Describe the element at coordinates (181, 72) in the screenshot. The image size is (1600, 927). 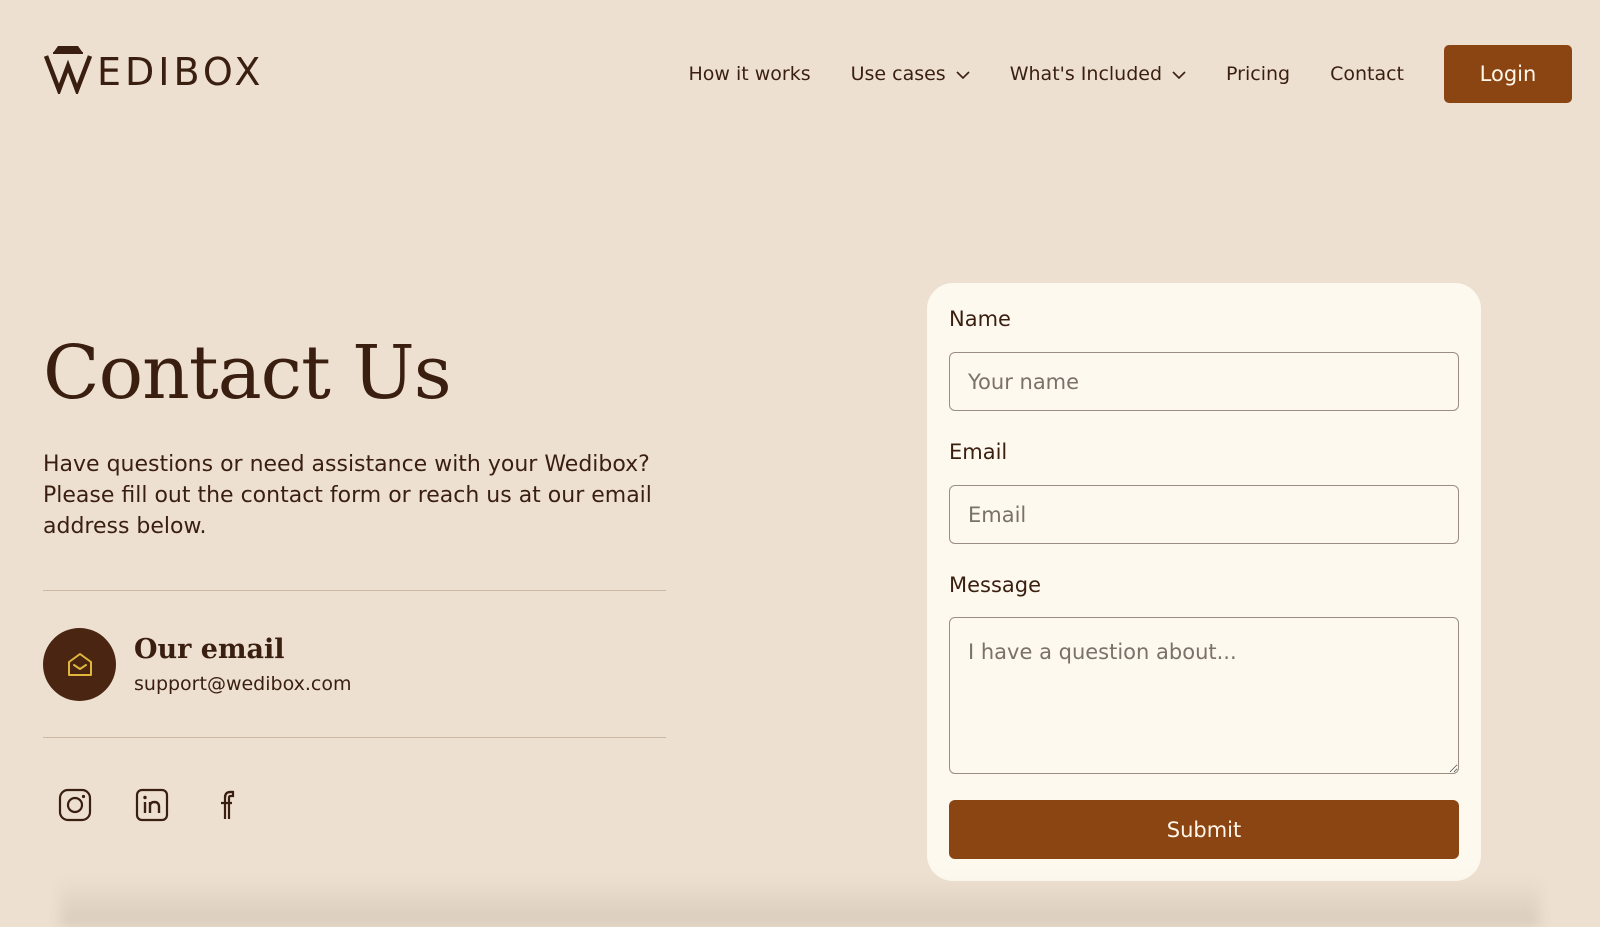
I see `logo-text: EDIBOX` at that location.